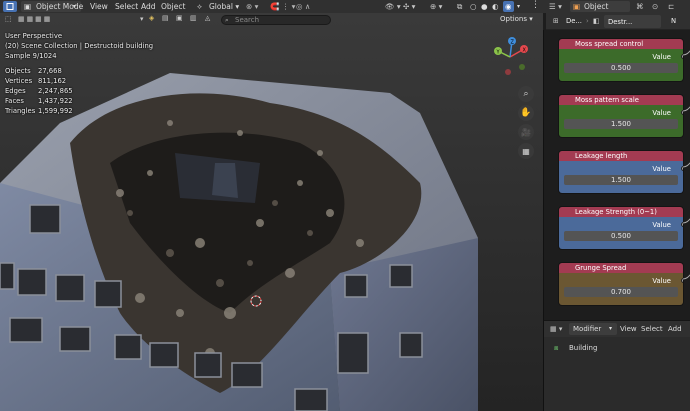  Describe the element at coordinates (151, 18) in the screenshot. I see `material-palette-icon: ◈` at that location.